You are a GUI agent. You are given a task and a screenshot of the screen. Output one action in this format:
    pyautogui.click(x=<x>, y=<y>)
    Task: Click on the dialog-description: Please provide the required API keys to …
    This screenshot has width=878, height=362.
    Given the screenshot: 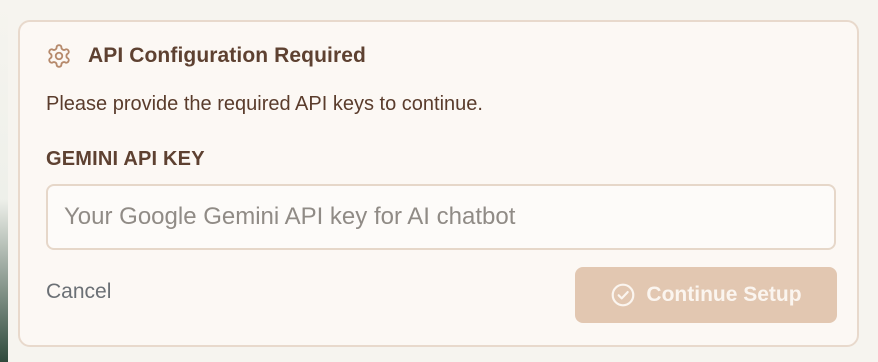 What is the action you would take?
    pyautogui.click(x=264, y=104)
    